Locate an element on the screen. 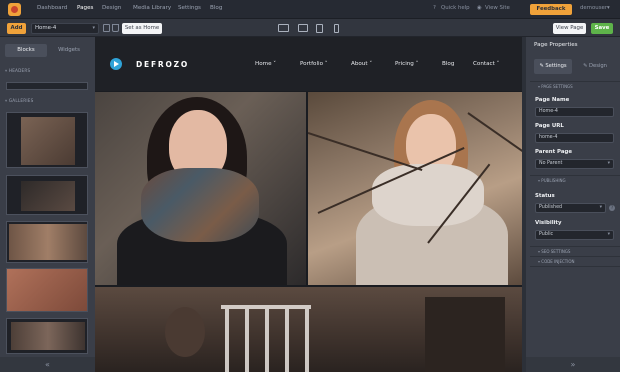  site-nav-blog: Blog is located at coordinates (448, 64).